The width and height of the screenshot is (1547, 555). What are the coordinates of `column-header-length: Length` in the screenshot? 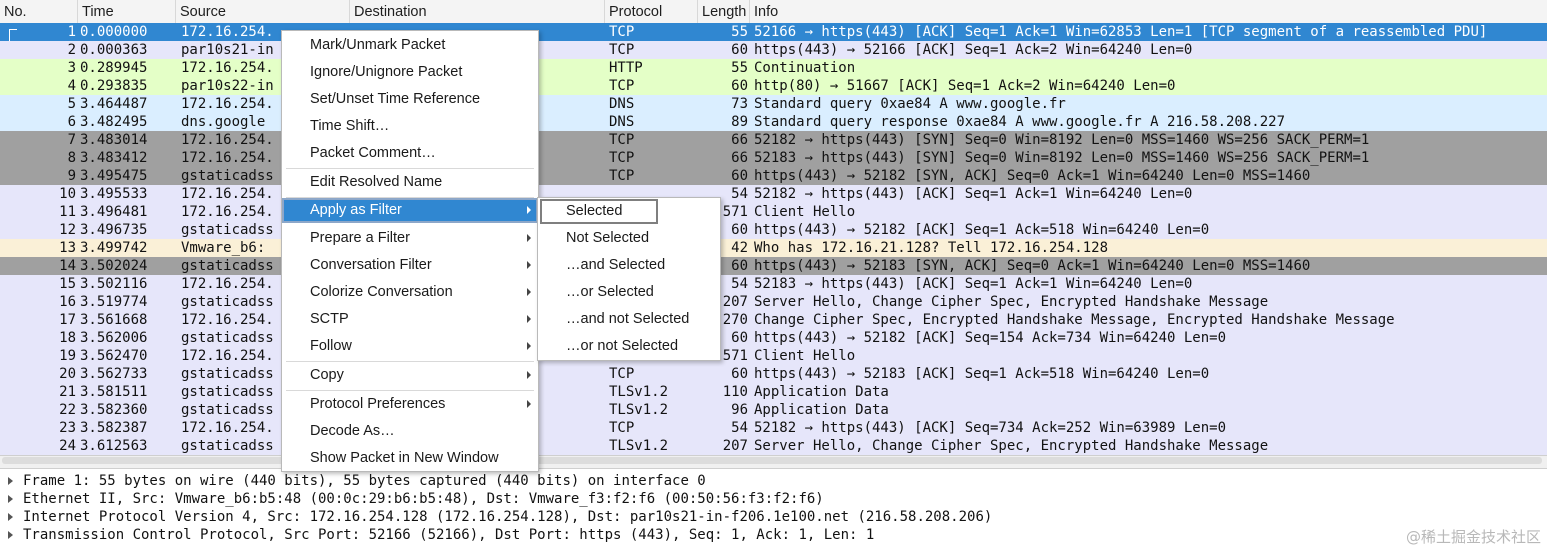 It's located at (724, 11).